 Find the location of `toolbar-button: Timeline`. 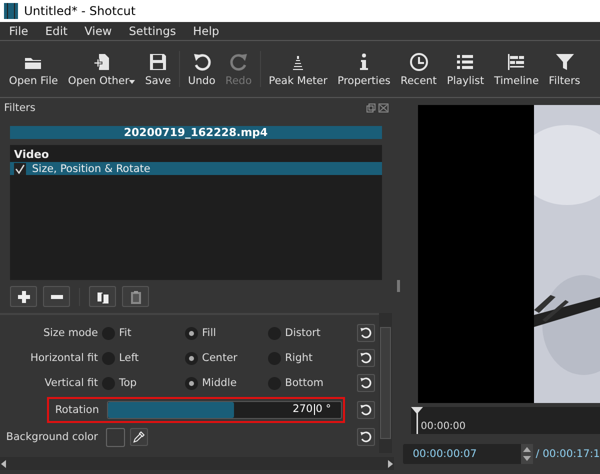

toolbar-button: Timeline is located at coordinates (516, 69).